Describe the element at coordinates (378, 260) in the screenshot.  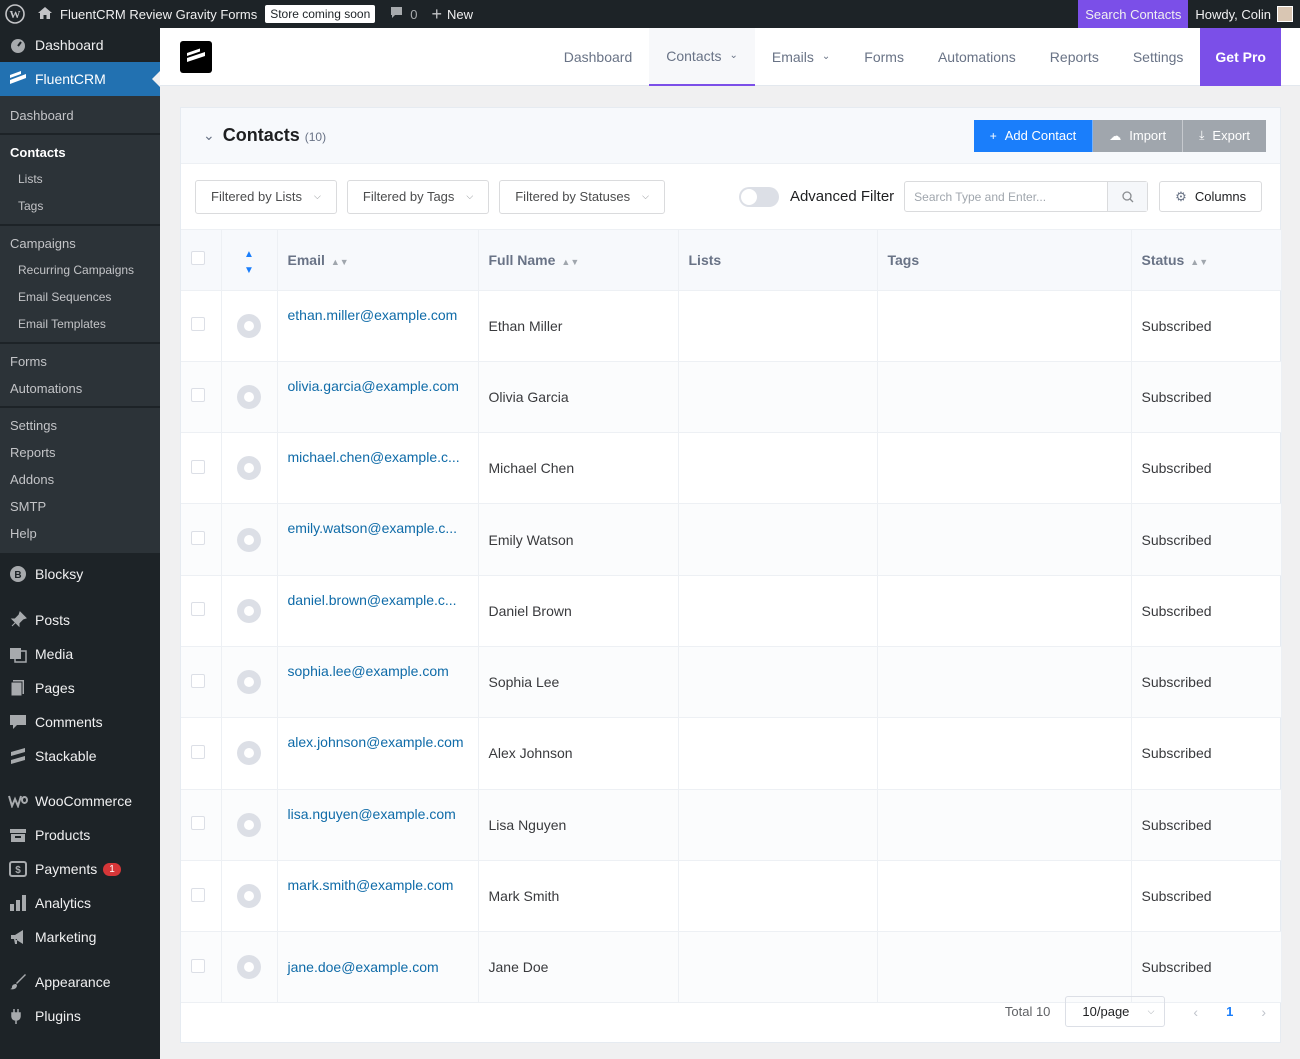
I see `email-column-header: Email ▲▼` at that location.